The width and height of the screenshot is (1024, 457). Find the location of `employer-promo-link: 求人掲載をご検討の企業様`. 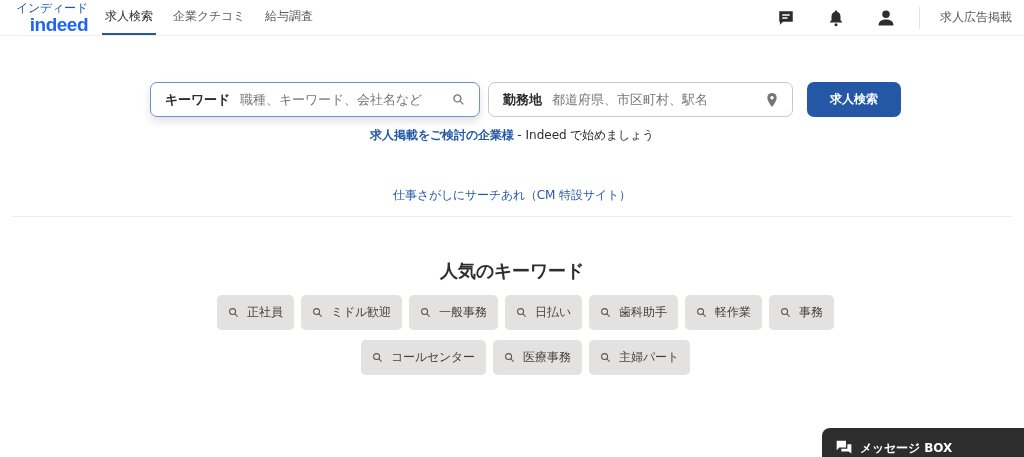

employer-promo-link: 求人掲載をご検討の企業様 is located at coordinates (441, 135).